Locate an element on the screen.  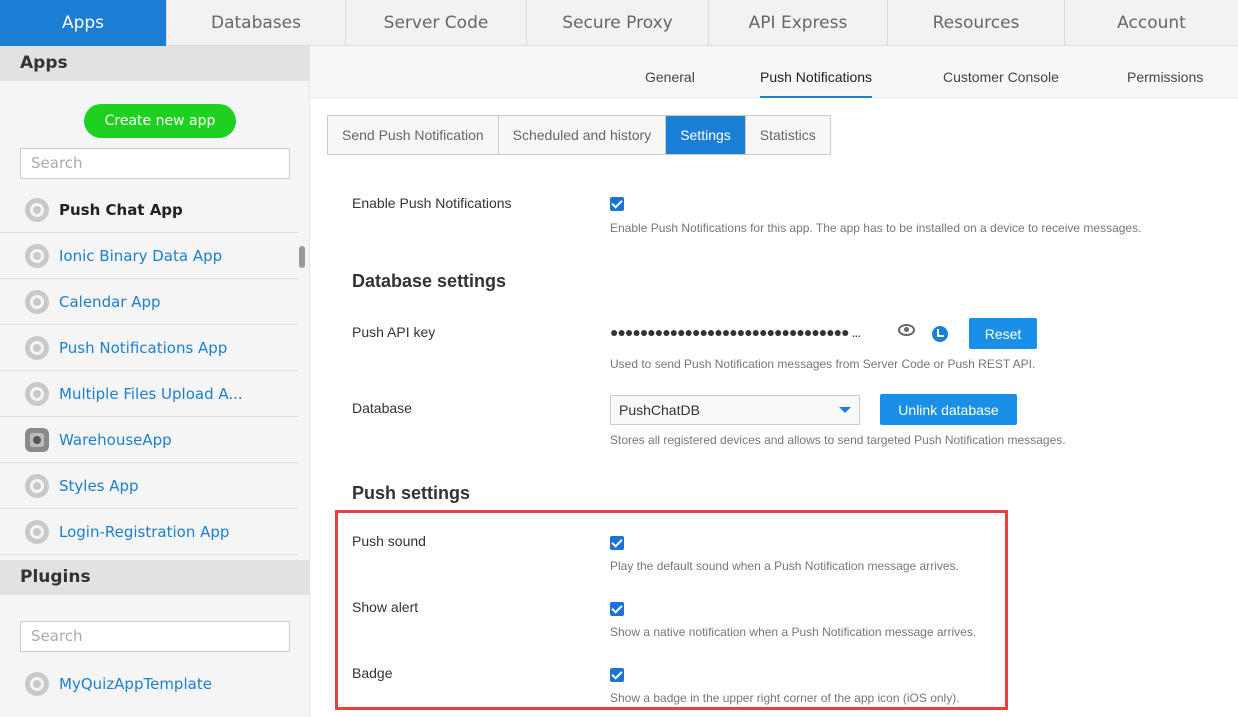
plugin-item-label: MyQuizAppTemplate is located at coordinates (135, 684).